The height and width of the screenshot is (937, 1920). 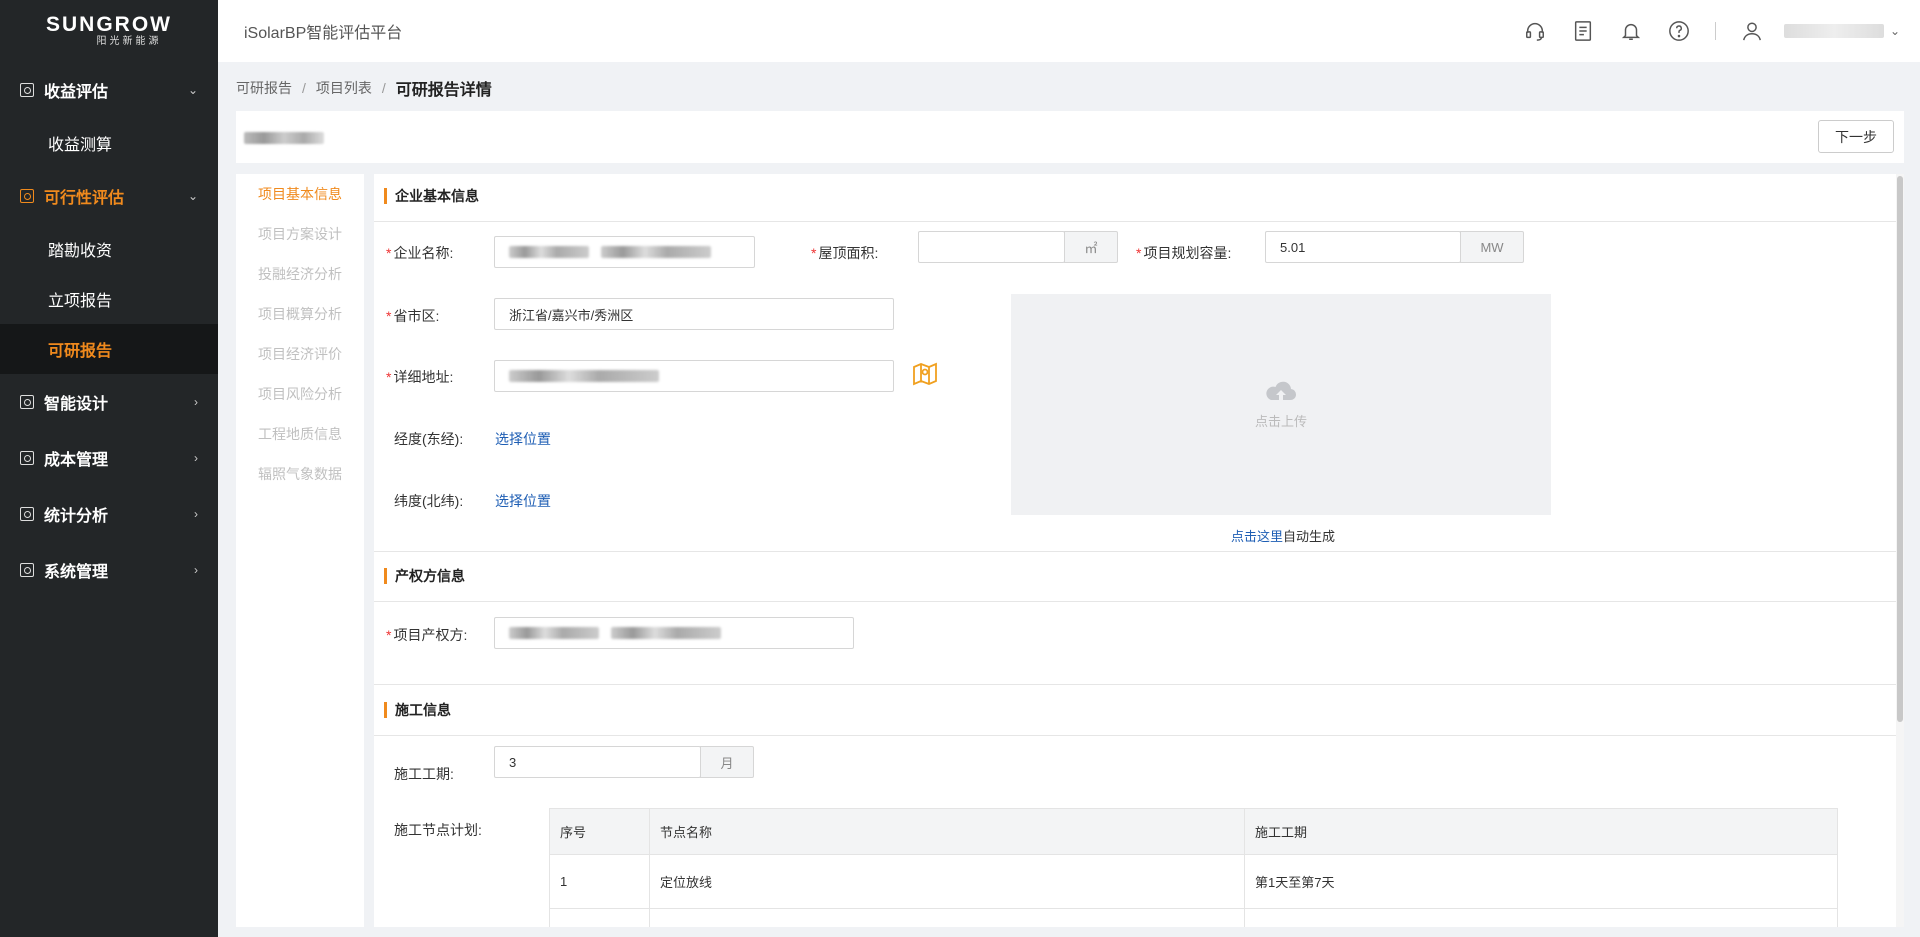 What do you see at coordinates (1280, 421) in the screenshot?
I see `upload-text: 点击上传` at bounding box center [1280, 421].